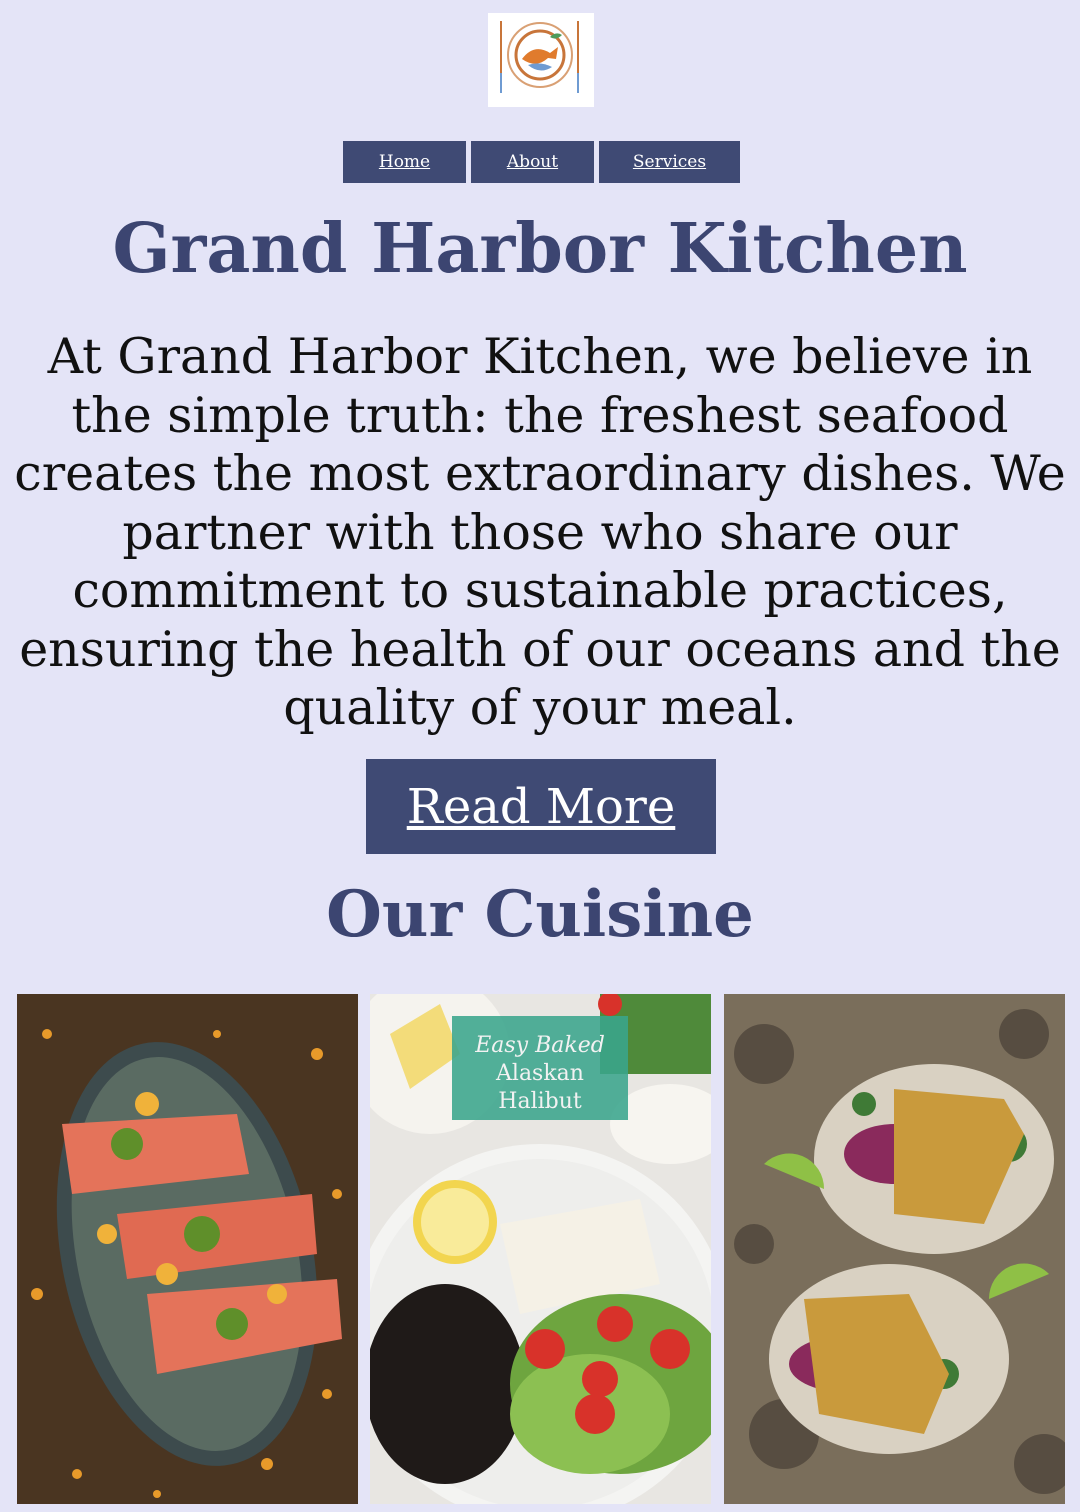 This screenshot has width=1080, height=1512. I want to click on fish-taco-dish-image, so click(894, 1249).